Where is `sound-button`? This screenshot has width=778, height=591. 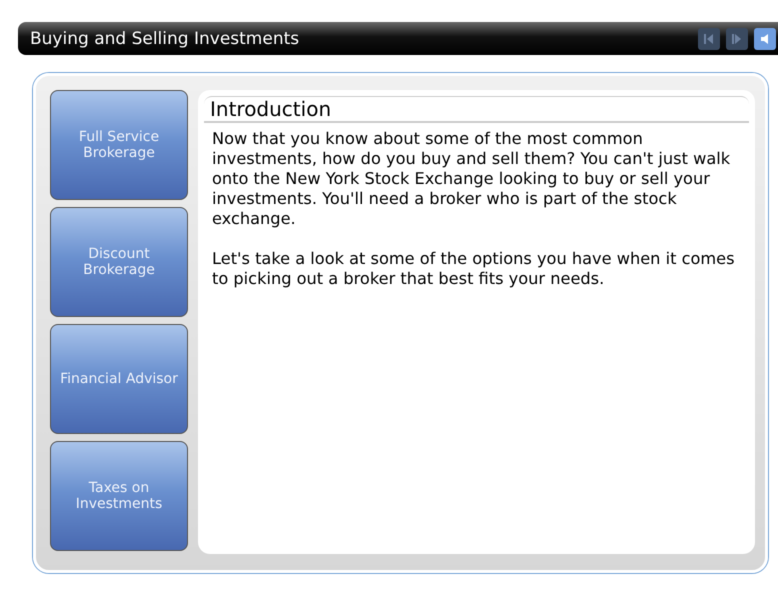 sound-button is located at coordinates (765, 39).